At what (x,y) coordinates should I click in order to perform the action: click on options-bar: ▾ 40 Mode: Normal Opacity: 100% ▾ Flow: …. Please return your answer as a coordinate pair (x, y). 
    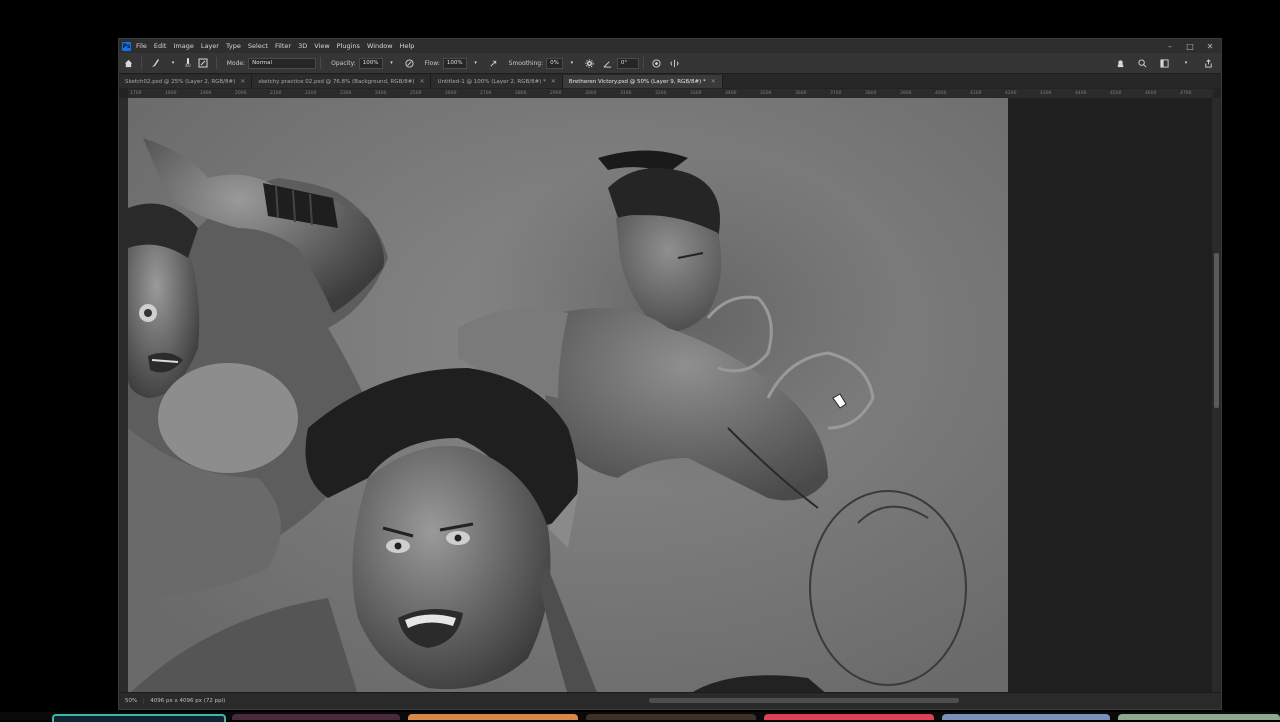
    Looking at the image, I should click on (670, 63).